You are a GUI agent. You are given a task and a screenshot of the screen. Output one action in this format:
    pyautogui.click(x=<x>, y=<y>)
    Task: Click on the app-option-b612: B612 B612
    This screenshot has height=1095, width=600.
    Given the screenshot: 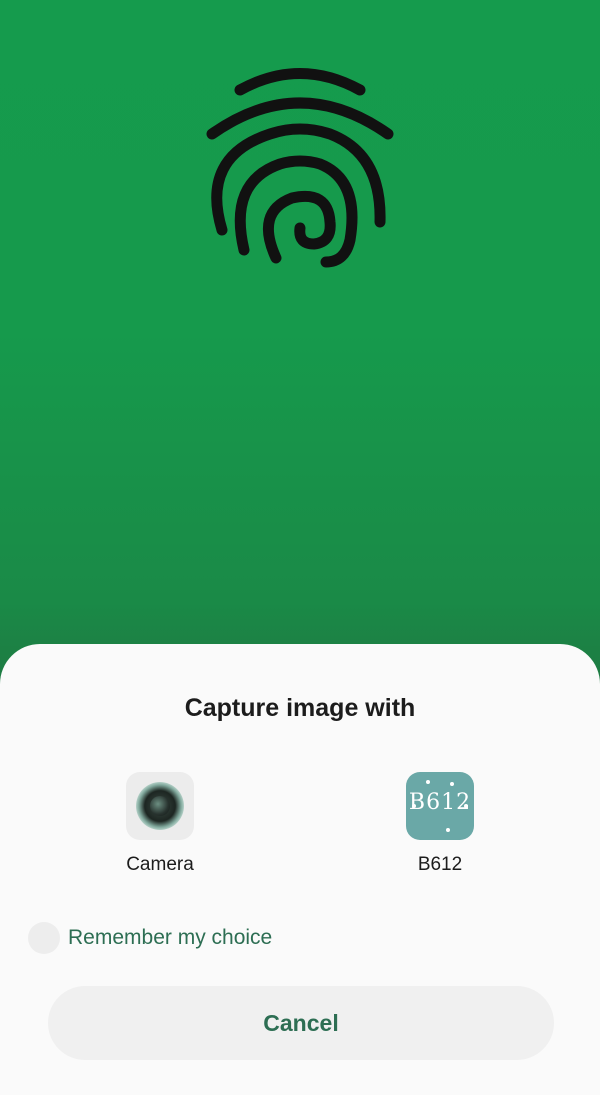 What is the action you would take?
    pyautogui.click(x=440, y=824)
    